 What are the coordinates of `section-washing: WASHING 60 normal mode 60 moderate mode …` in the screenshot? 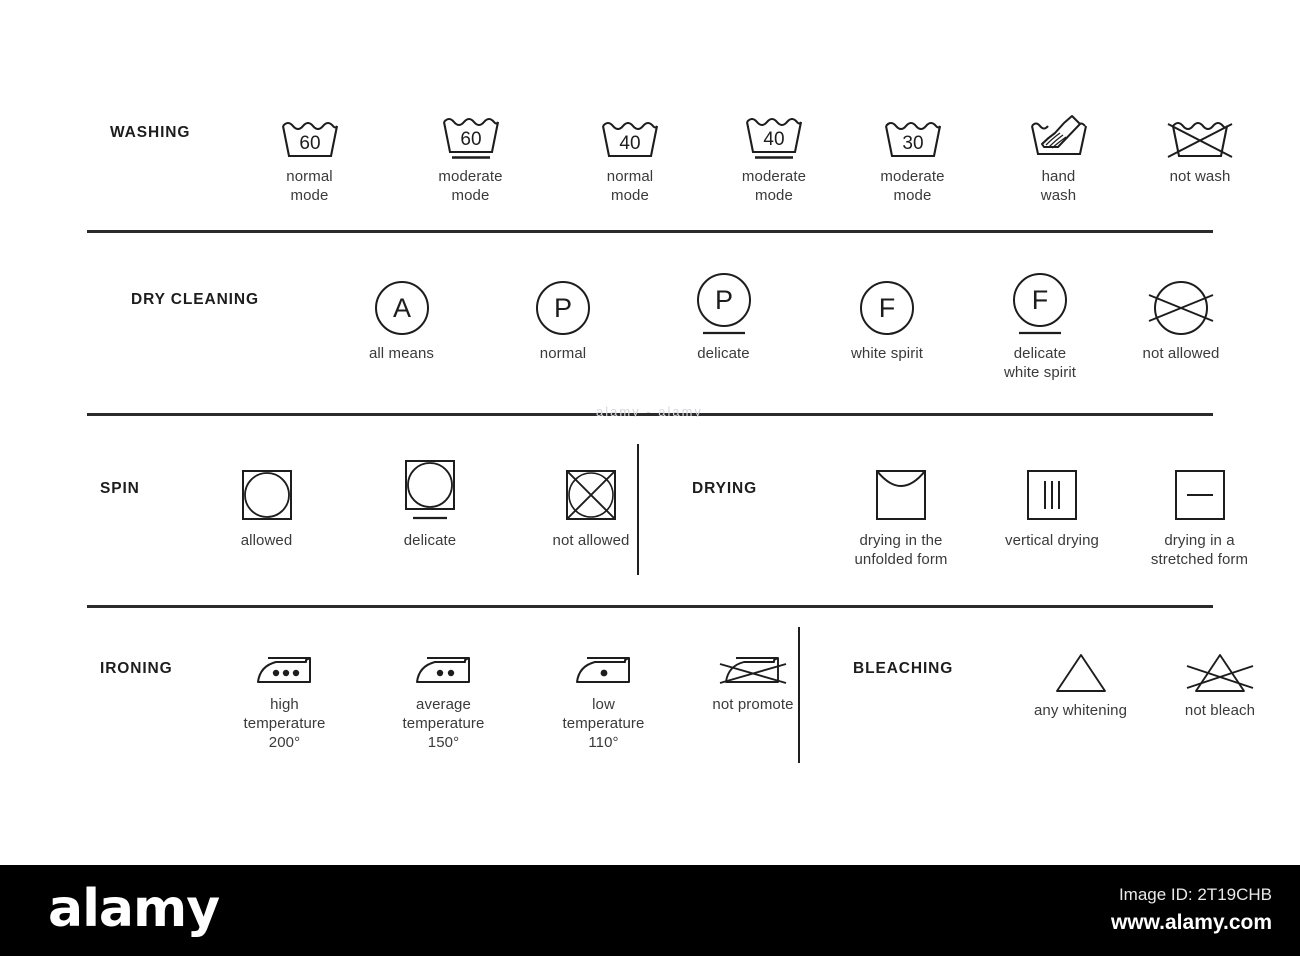 It's located at (690, 158).